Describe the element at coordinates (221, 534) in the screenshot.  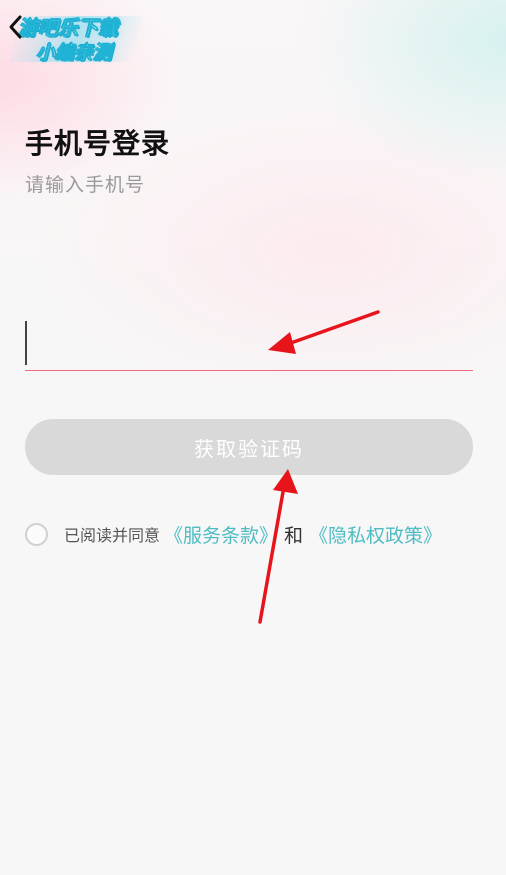
I see `terms-link: 《服务条款》` at that location.